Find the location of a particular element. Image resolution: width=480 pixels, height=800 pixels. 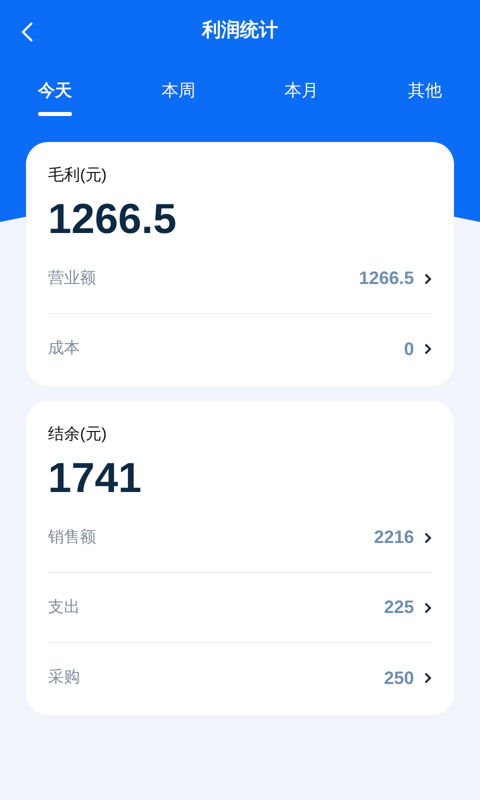

card-title: 结余(元) is located at coordinates (77, 434).